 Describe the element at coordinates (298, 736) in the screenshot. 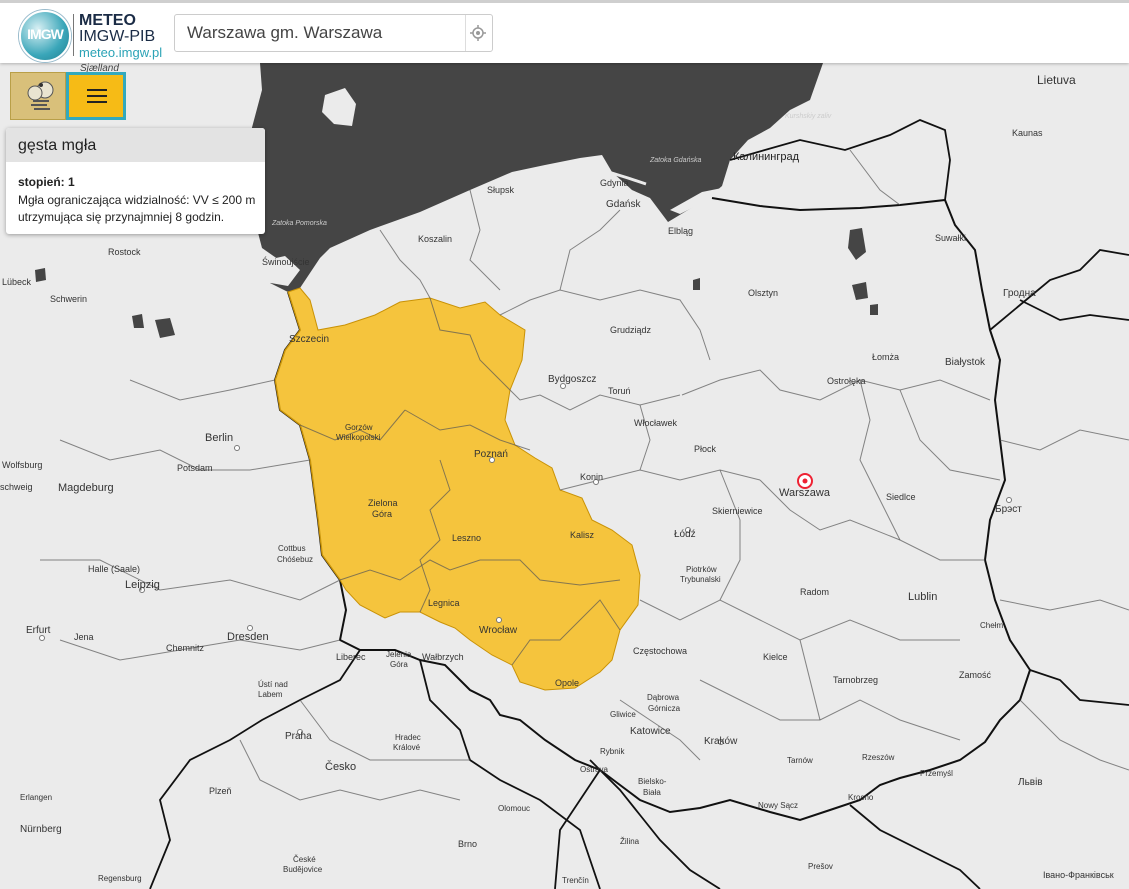

I see `label-praha: Praha` at that location.